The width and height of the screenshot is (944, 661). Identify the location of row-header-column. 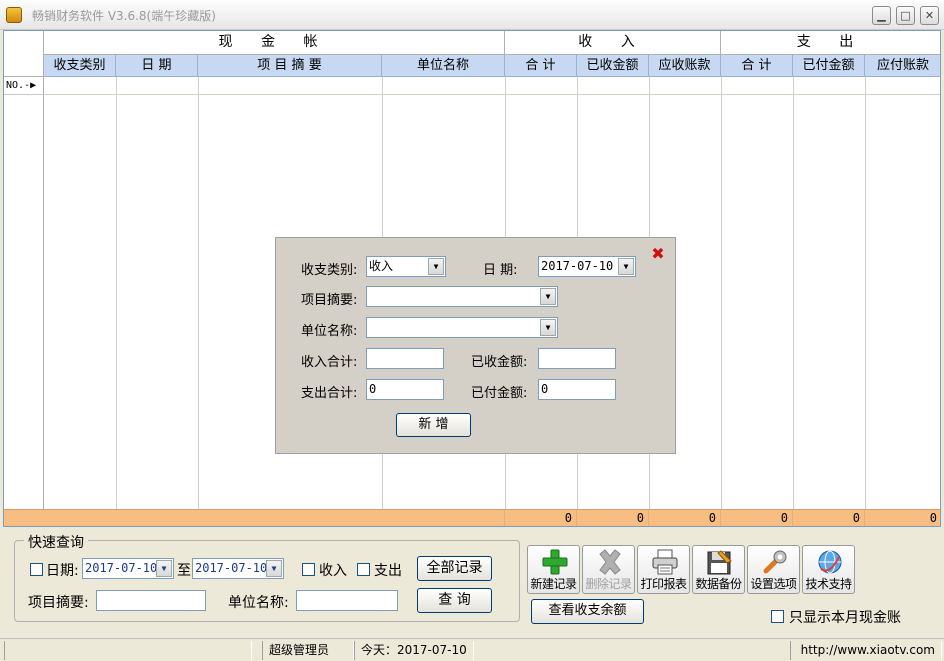
(24, 302).